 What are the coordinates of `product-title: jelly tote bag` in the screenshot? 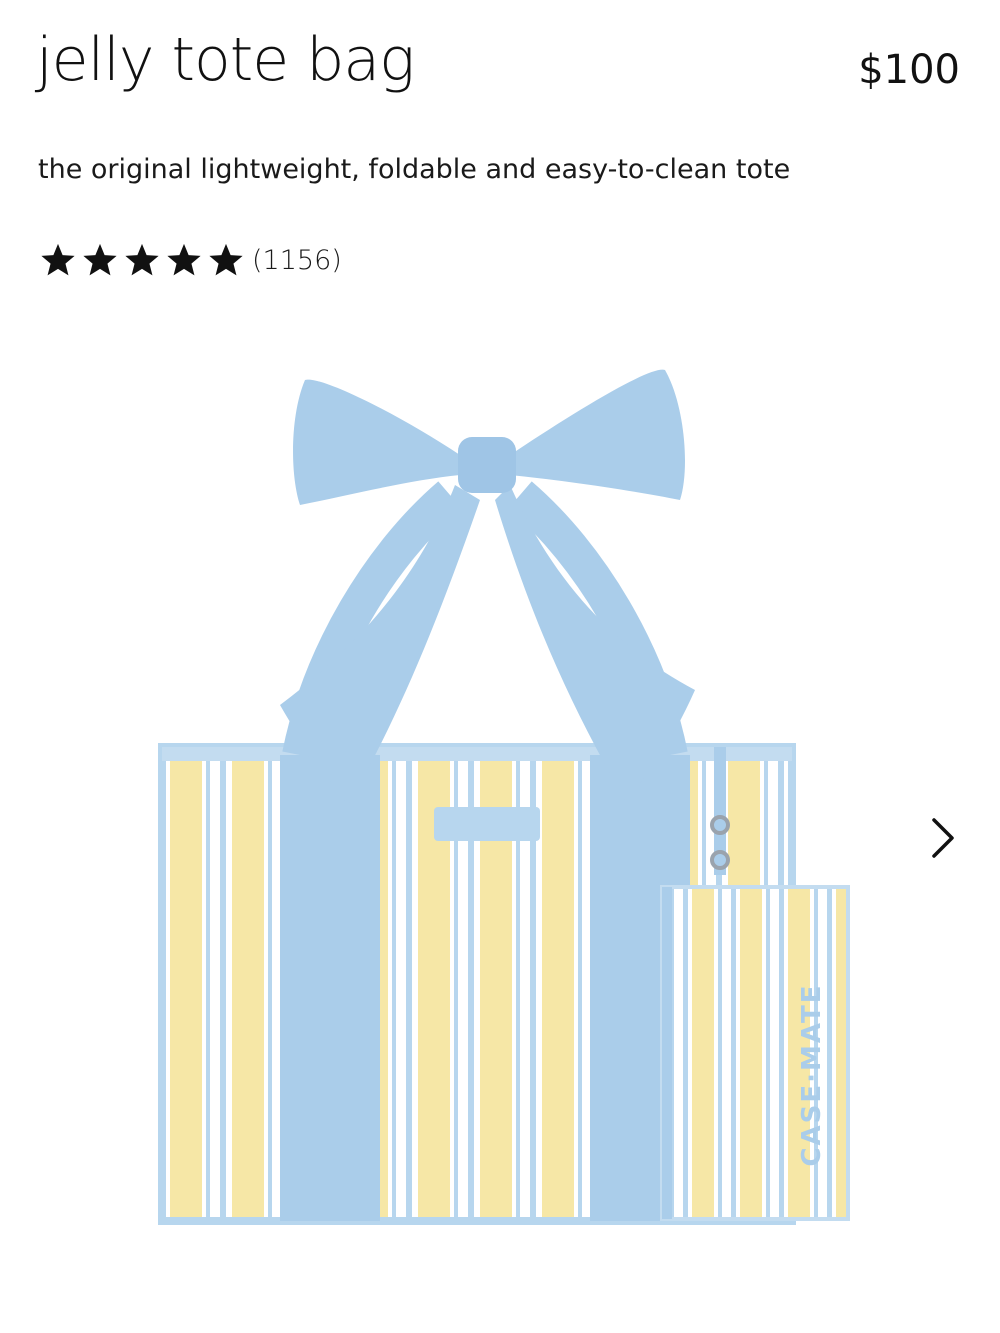 It's located at (225, 60).